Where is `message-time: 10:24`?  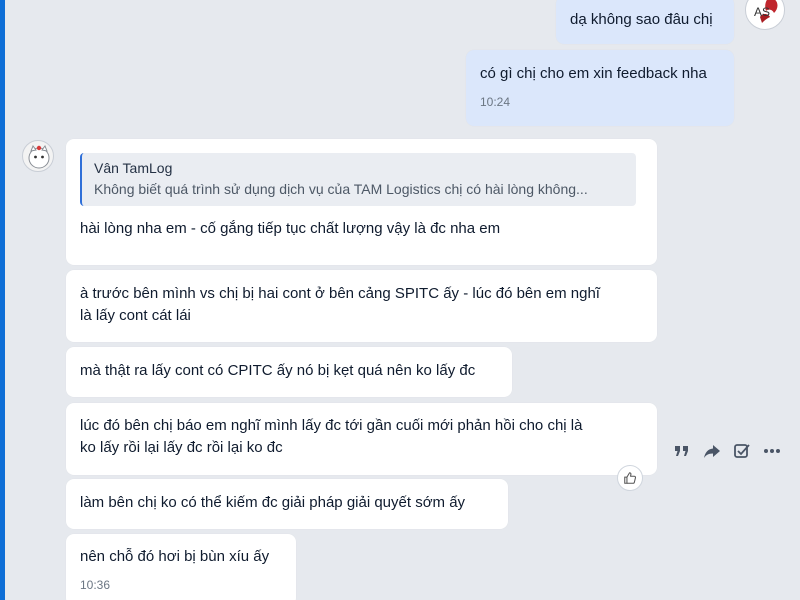 message-time: 10:24 is located at coordinates (495, 102).